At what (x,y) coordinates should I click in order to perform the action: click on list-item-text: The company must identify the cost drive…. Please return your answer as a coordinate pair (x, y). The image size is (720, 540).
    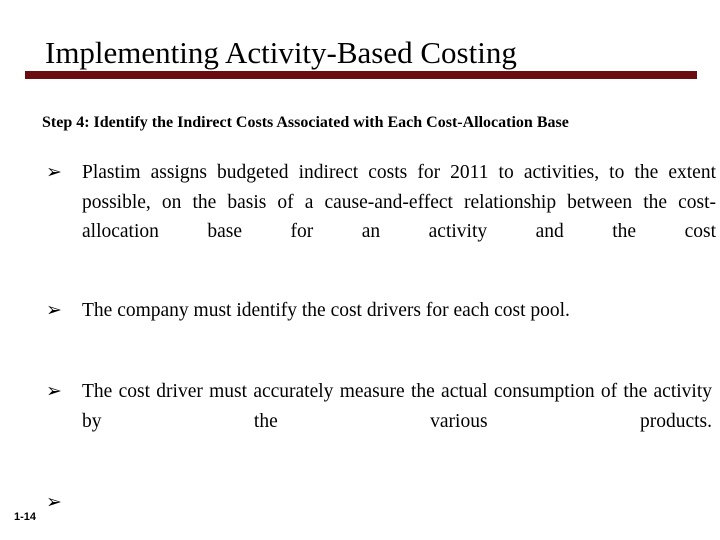
    Looking at the image, I should click on (326, 310).